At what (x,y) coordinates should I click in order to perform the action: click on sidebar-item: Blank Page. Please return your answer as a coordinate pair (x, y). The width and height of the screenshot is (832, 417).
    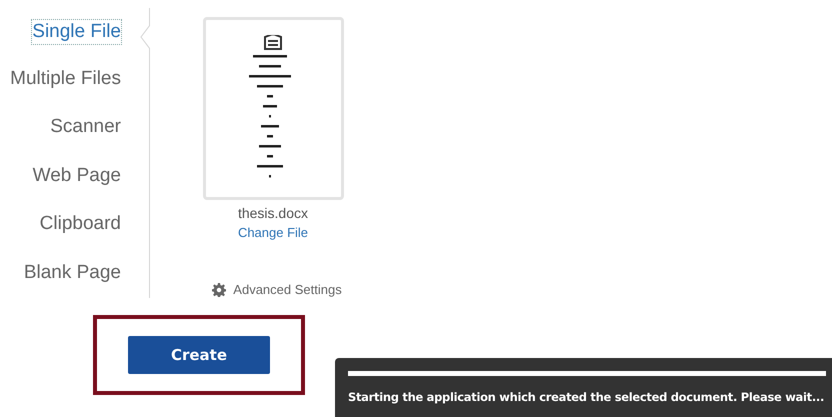
    Looking at the image, I should click on (72, 274).